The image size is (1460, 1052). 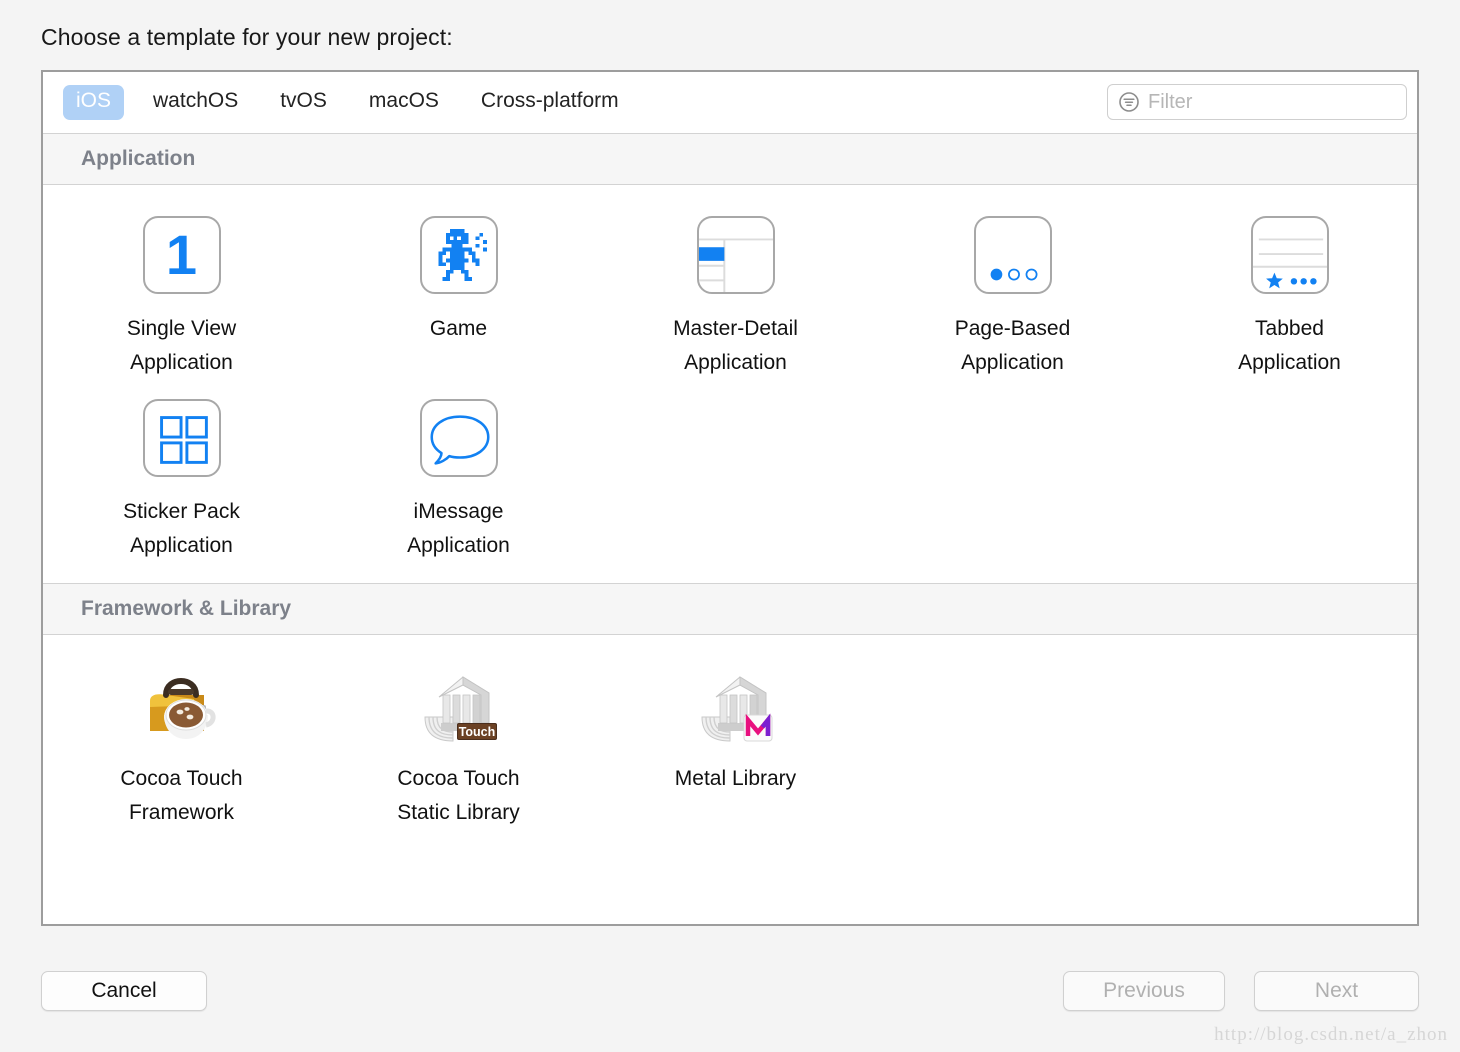 I want to click on library-touch-icon: Touch, so click(x=459, y=705).